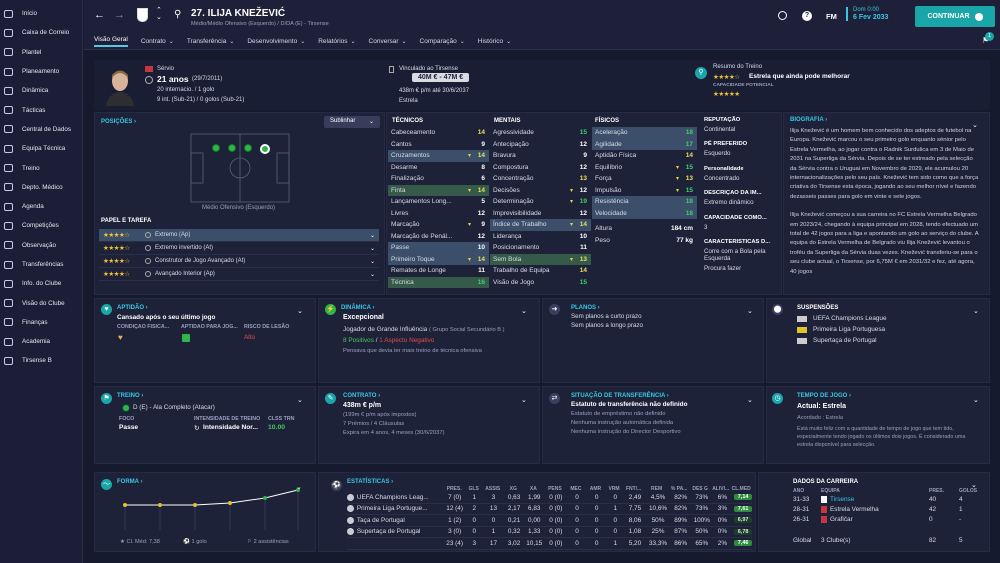  I want to click on sheet-icon, so click(782, 15).